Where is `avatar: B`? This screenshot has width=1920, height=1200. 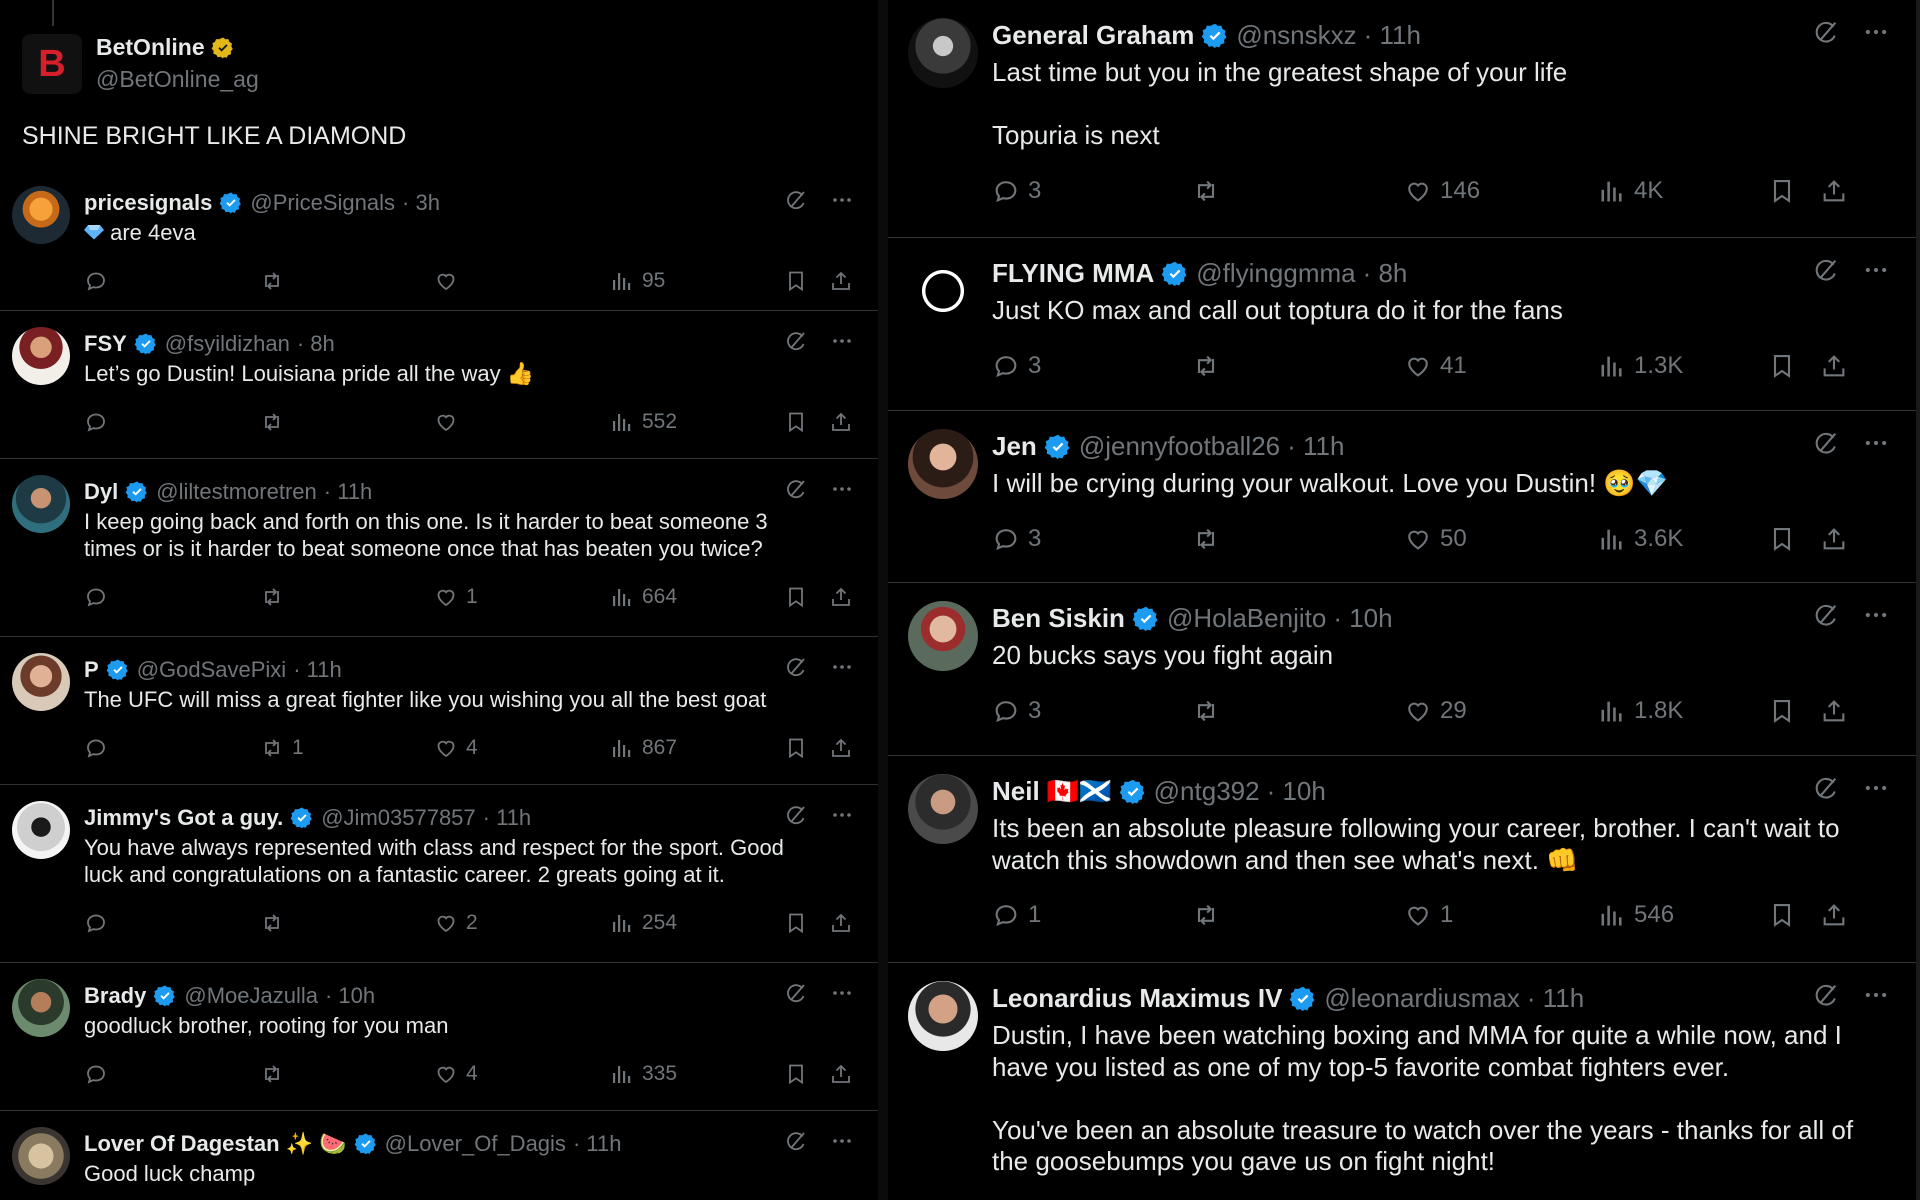 avatar: B is located at coordinates (52, 64).